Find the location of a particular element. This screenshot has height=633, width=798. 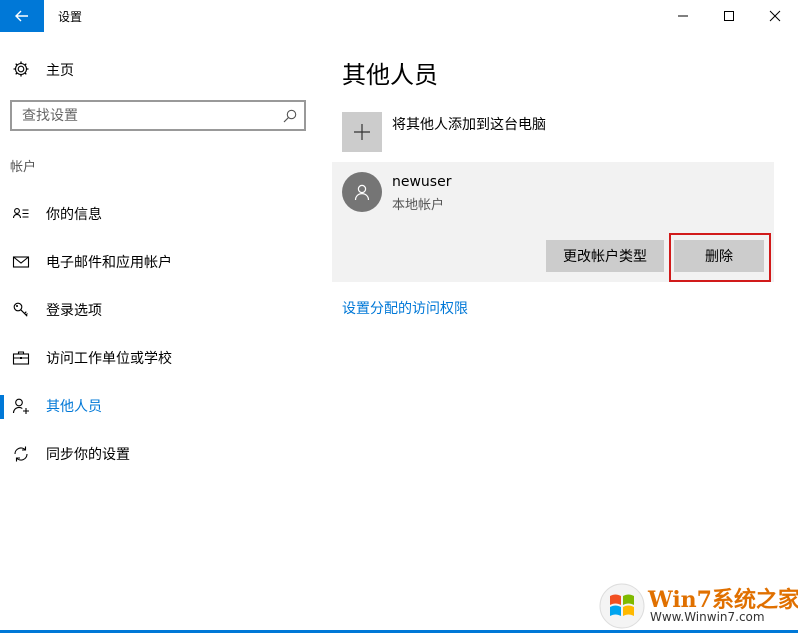

windows-logo-icon is located at coordinates (622, 606).